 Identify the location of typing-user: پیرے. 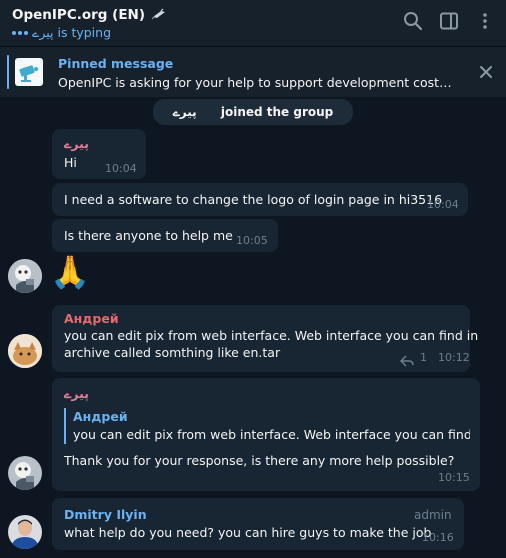
(43, 32).